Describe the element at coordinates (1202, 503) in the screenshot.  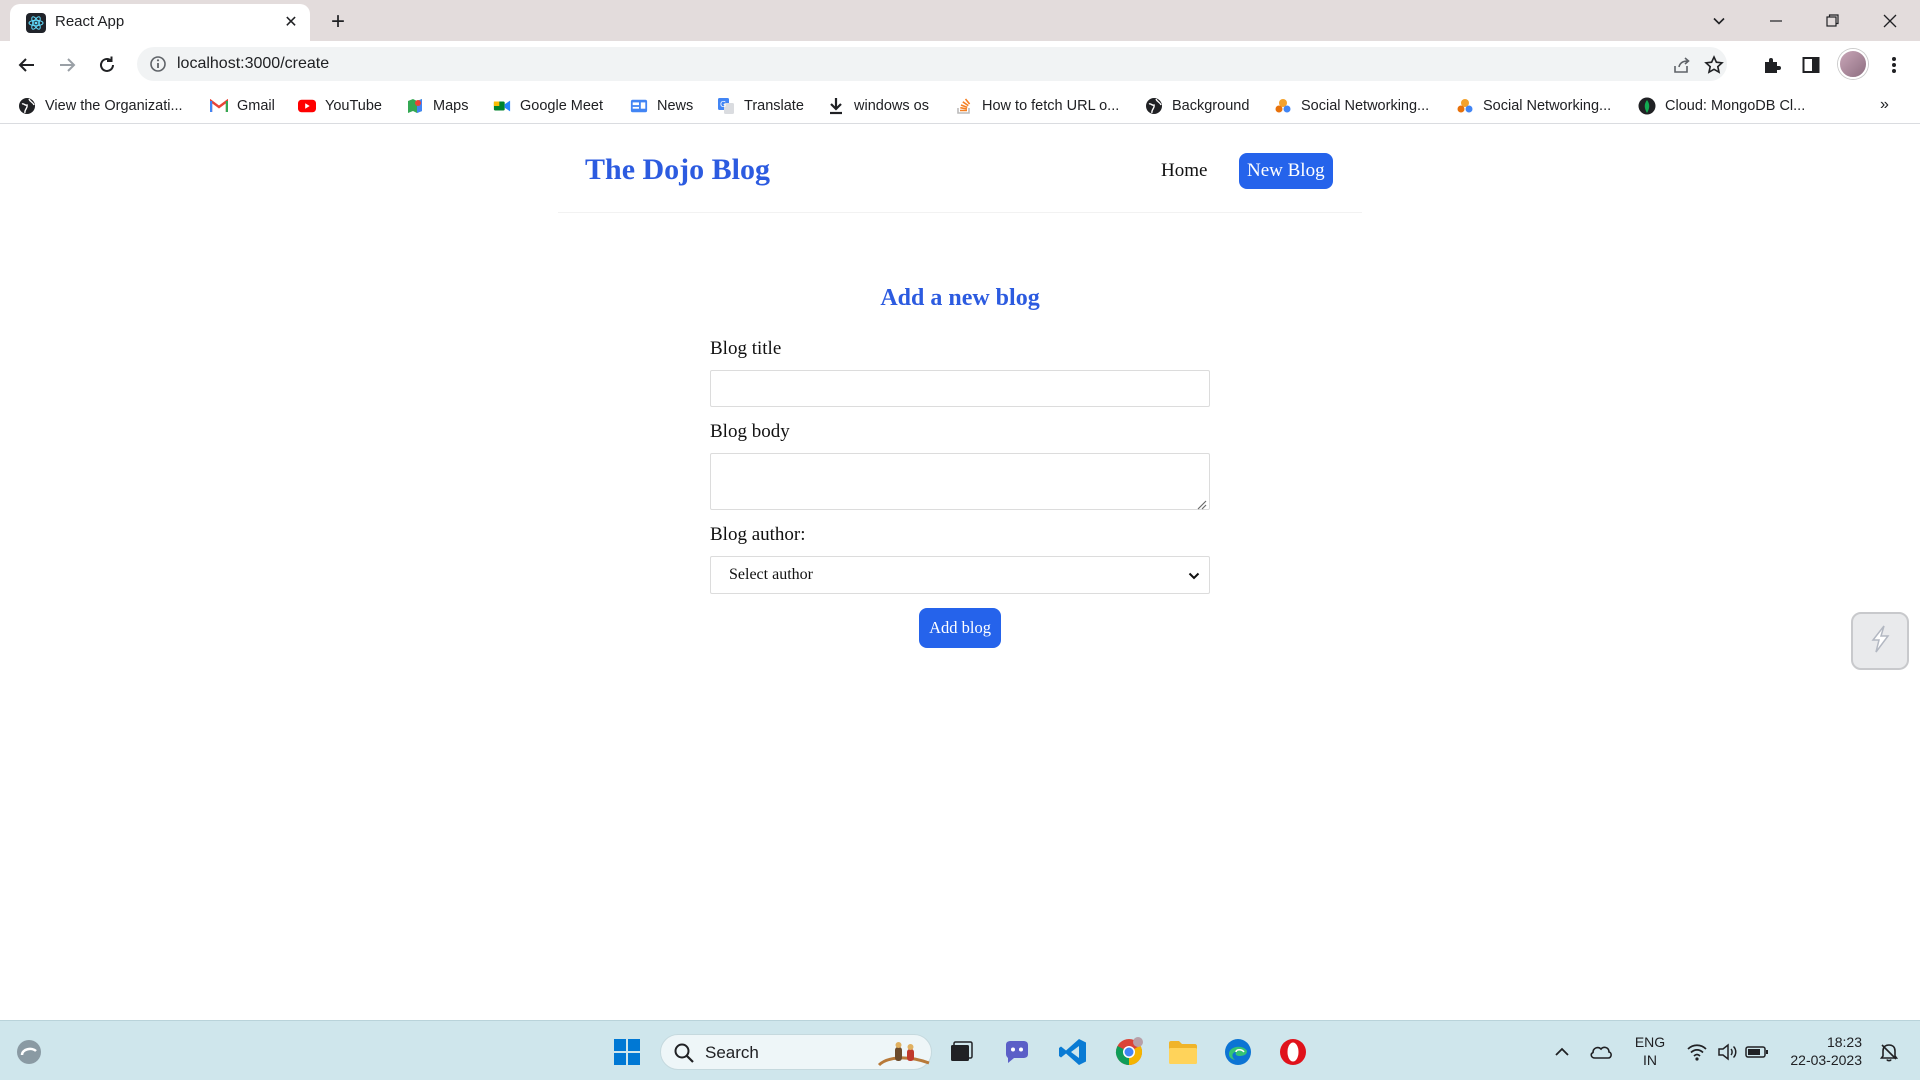
I see `resize-grip-icon` at that location.